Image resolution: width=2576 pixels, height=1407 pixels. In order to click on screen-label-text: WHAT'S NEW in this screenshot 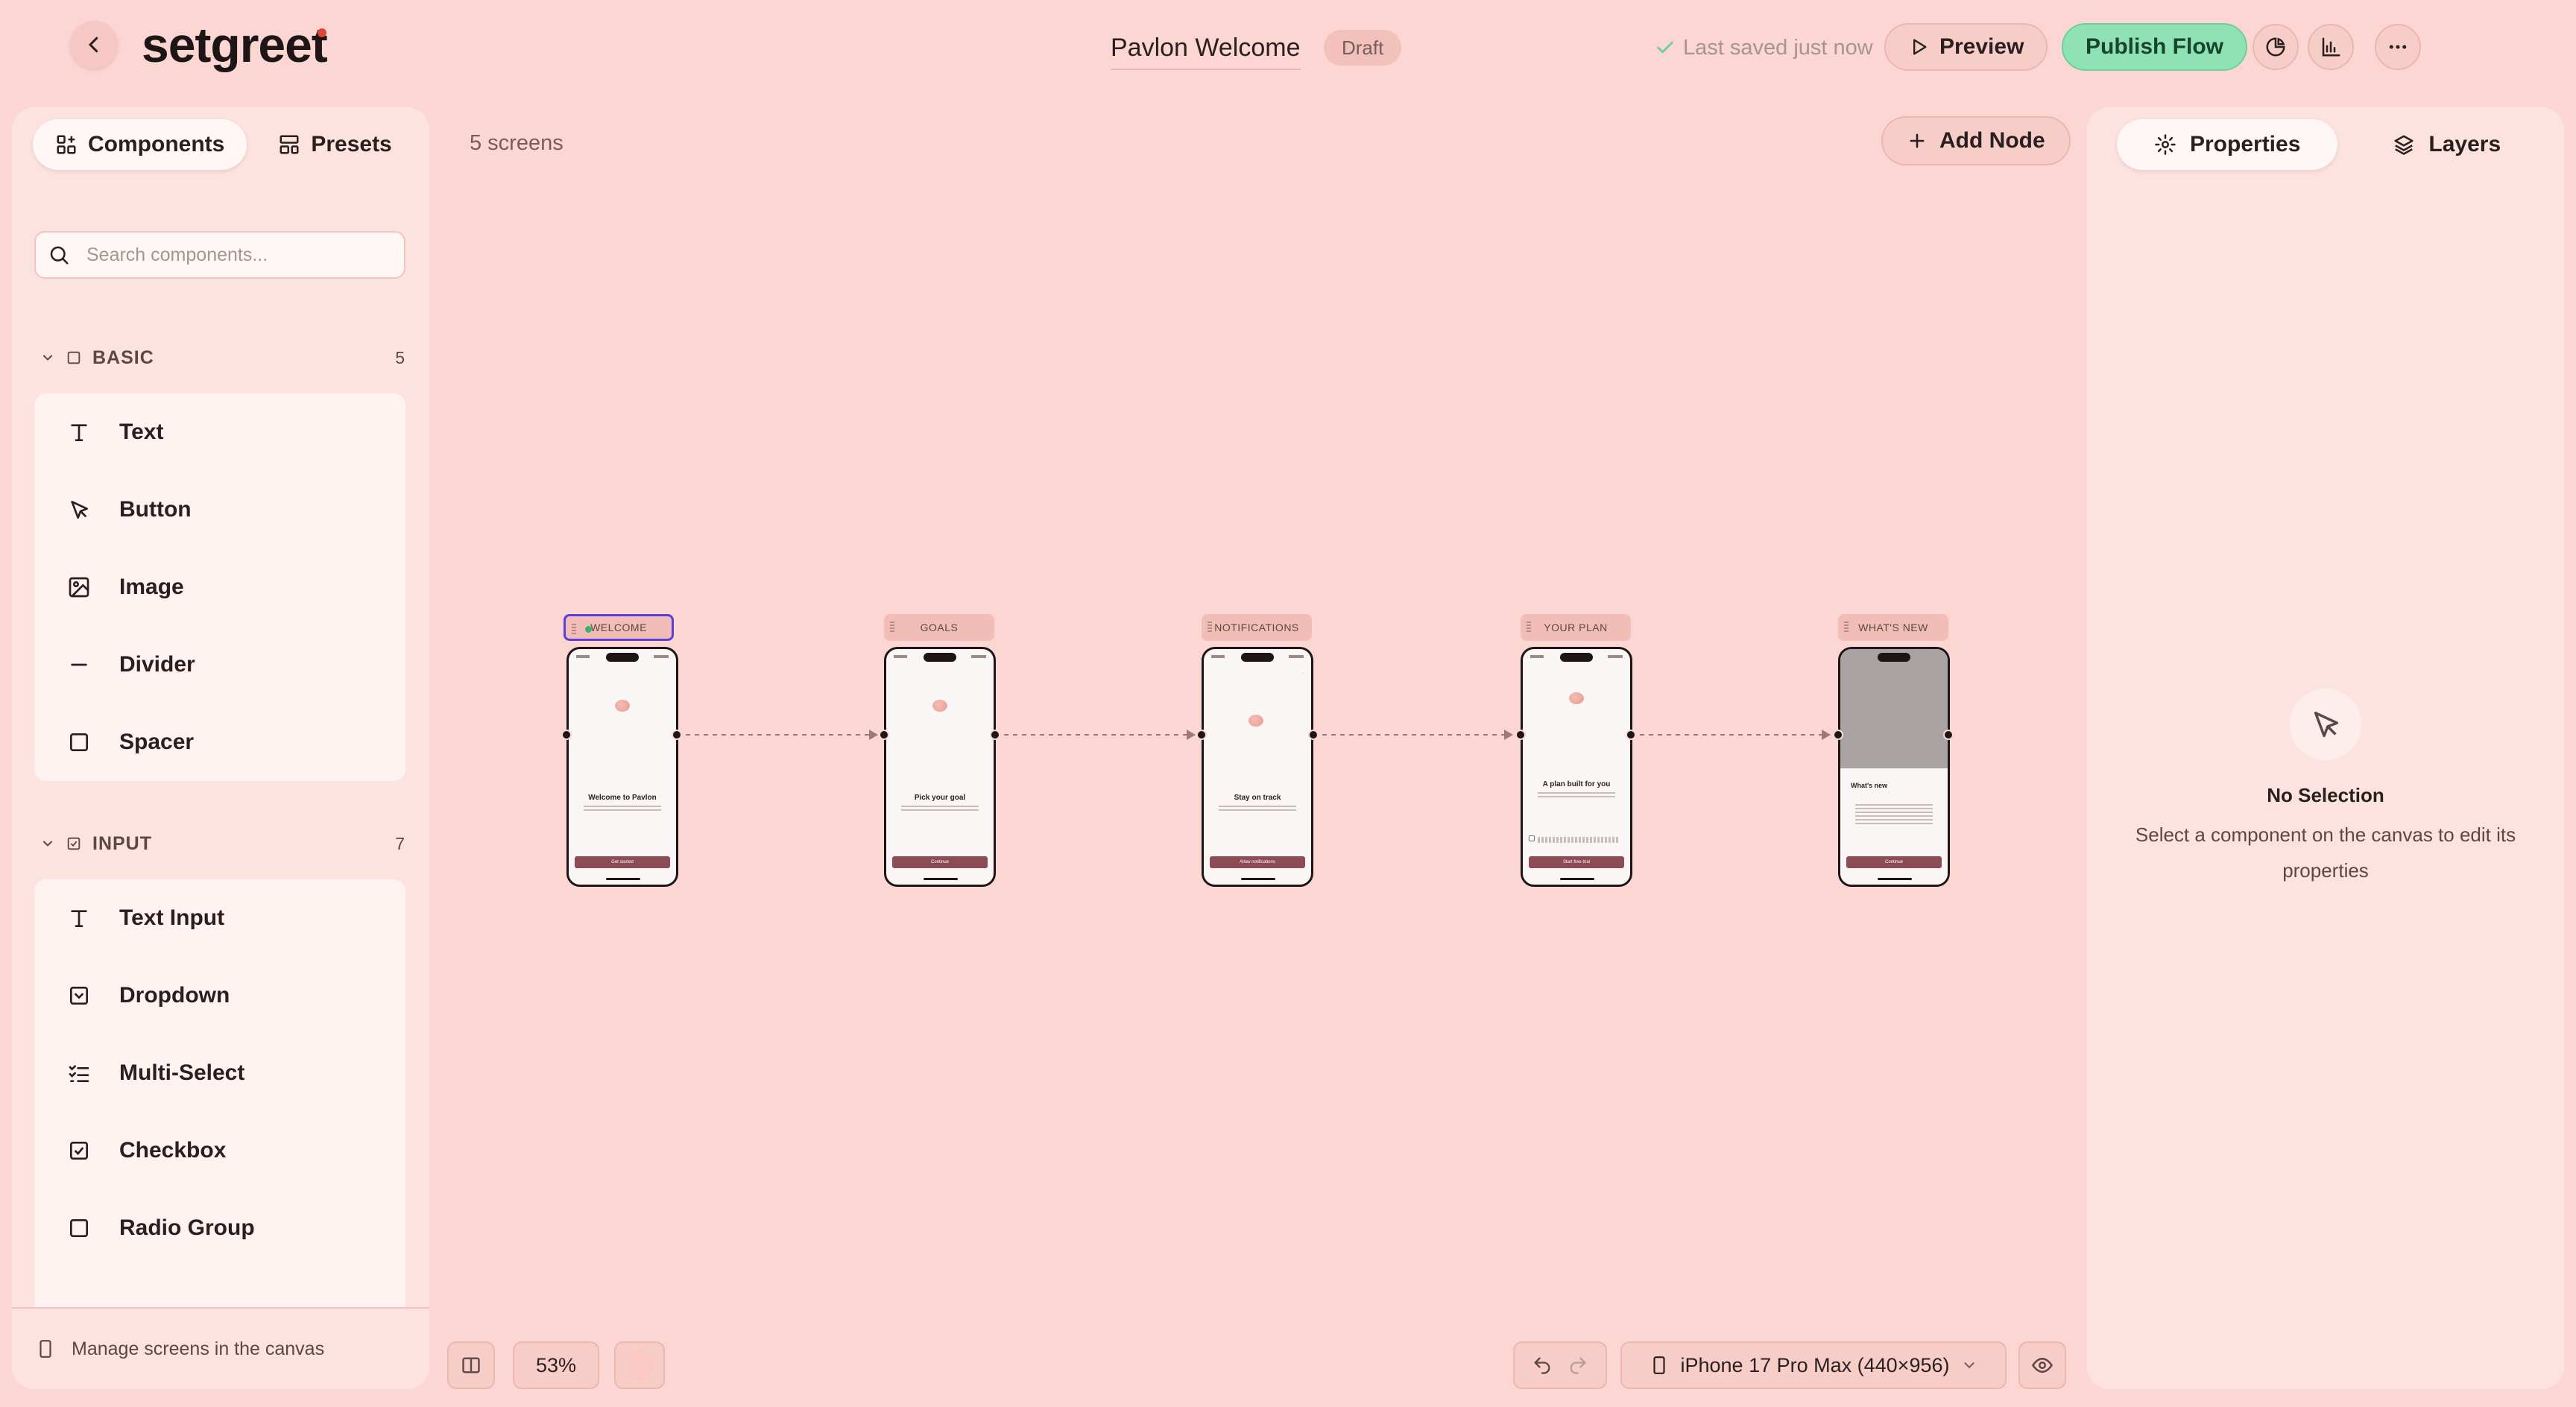, I will do `click(1893, 627)`.